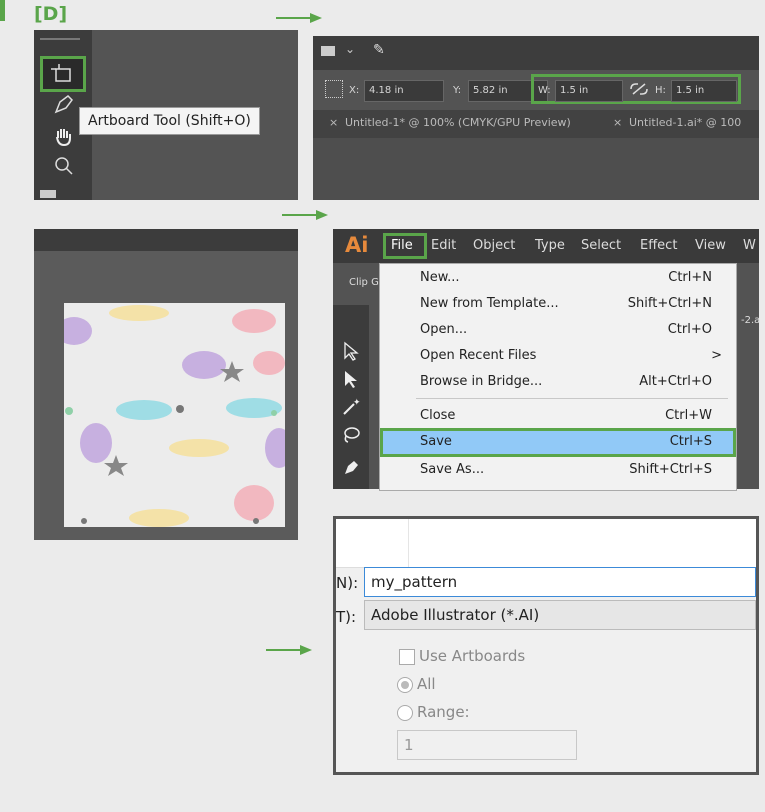 Image resolution: width=765 pixels, height=812 pixels. I want to click on menu-item-open-recent: Open Recent Files >, so click(558, 356).